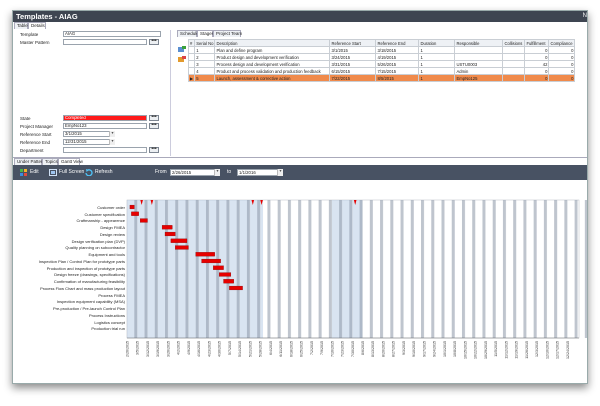 The width and height of the screenshot is (600, 406). I want to click on fullscreen-icon, so click(53, 172).